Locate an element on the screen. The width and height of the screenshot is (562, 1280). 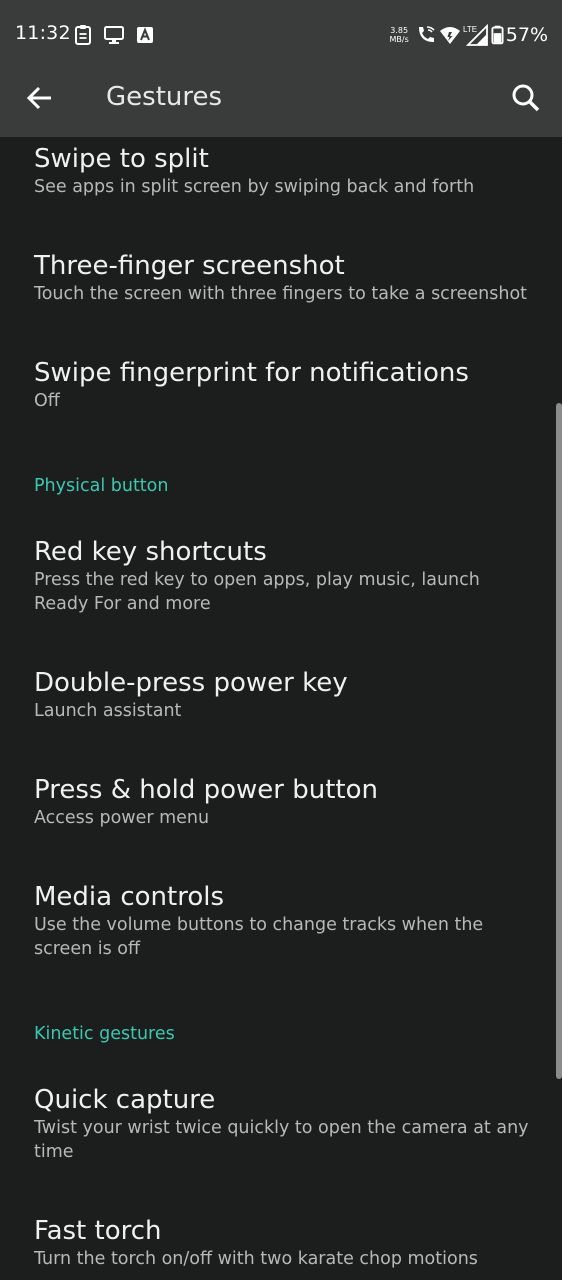
battery-icon is located at coordinates (497, 35).